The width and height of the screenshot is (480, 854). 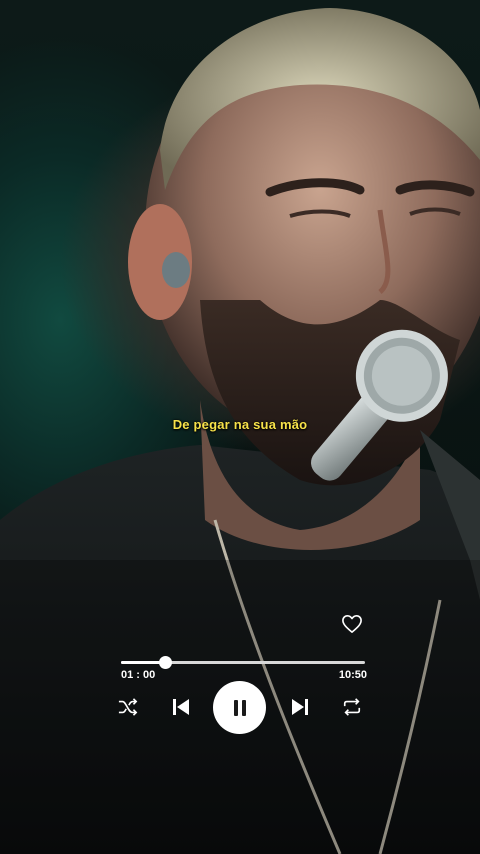 What do you see at coordinates (352, 675) in the screenshot?
I see `total-duration: 10:50` at bounding box center [352, 675].